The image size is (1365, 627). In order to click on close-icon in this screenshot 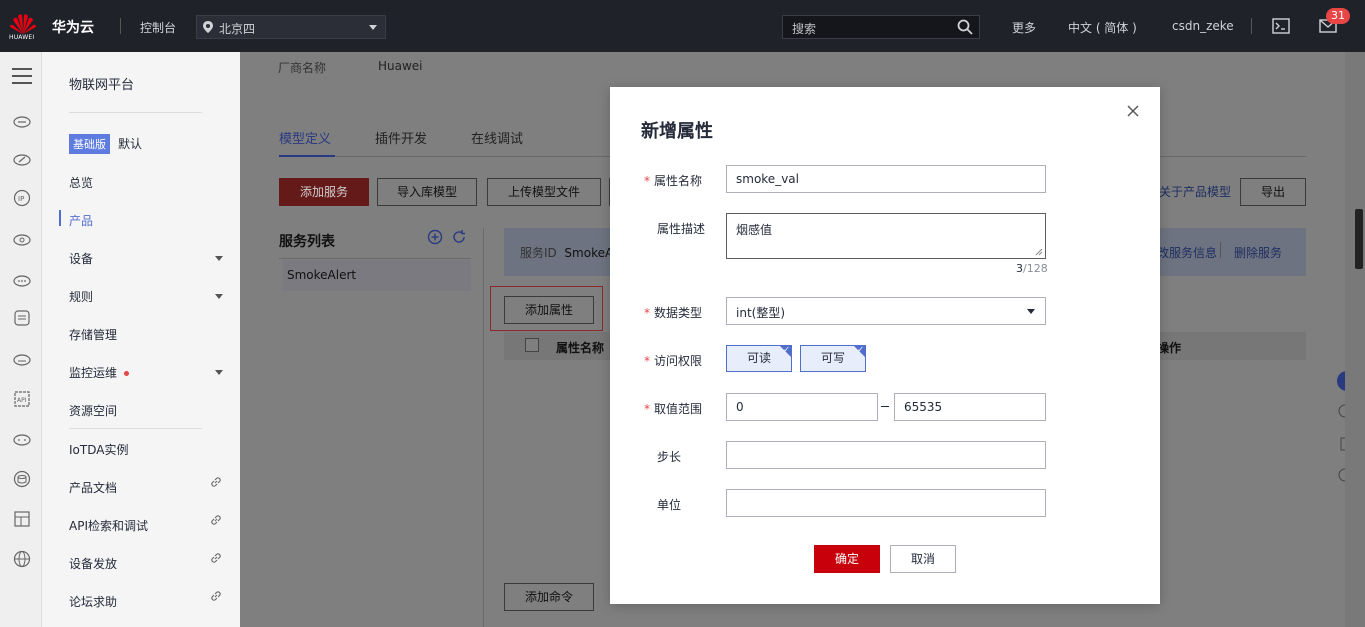, I will do `click(1133, 111)`.